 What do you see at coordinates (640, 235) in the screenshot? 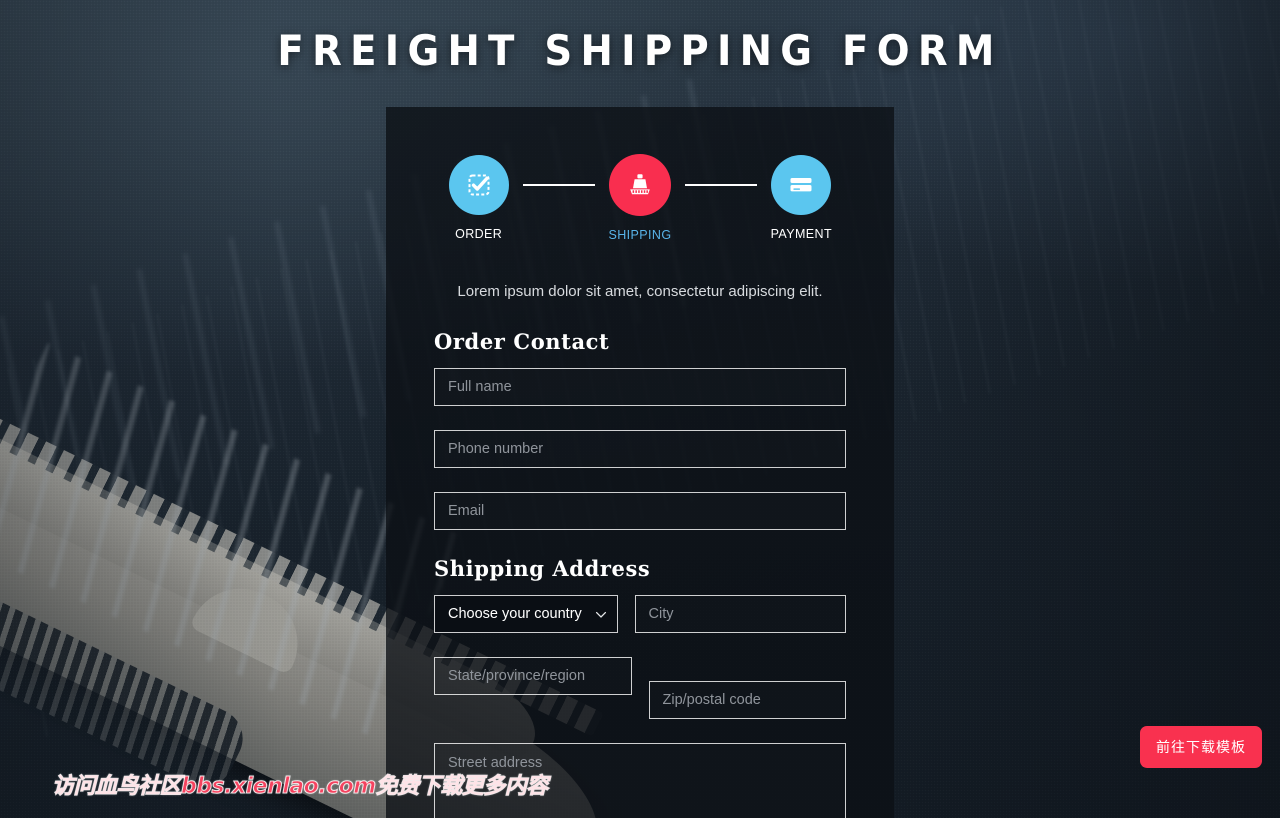
I see `step-shipping-label: SHIPPING` at bounding box center [640, 235].